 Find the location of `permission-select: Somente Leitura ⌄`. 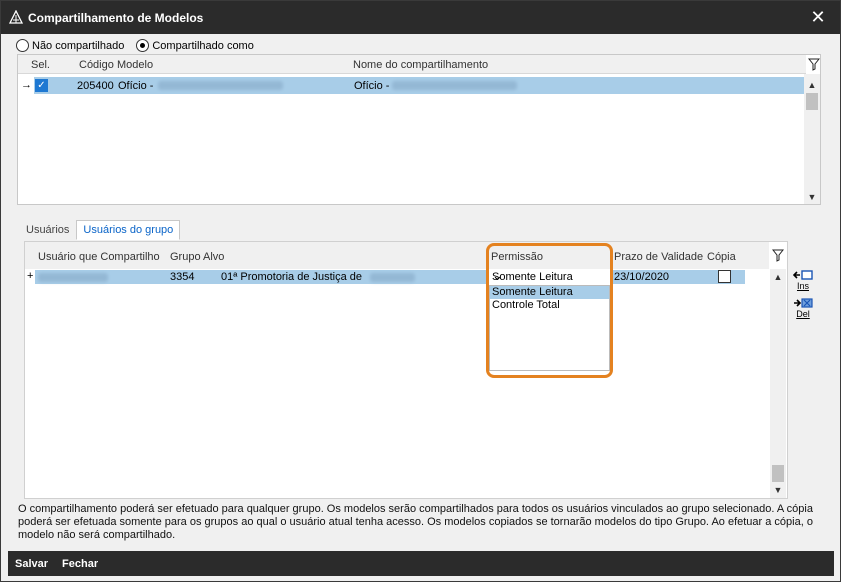

permission-select: Somente Leitura ⌄ is located at coordinates (550, 276).